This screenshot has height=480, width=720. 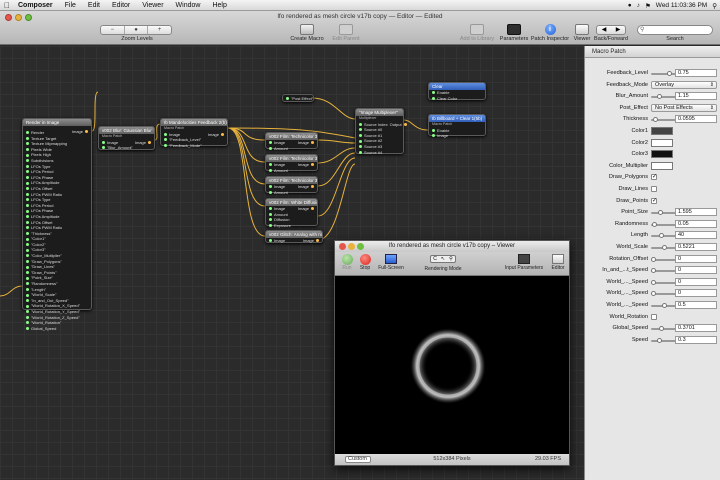 I want to click on patch-input: Exposure, so click(x=291, y=226).